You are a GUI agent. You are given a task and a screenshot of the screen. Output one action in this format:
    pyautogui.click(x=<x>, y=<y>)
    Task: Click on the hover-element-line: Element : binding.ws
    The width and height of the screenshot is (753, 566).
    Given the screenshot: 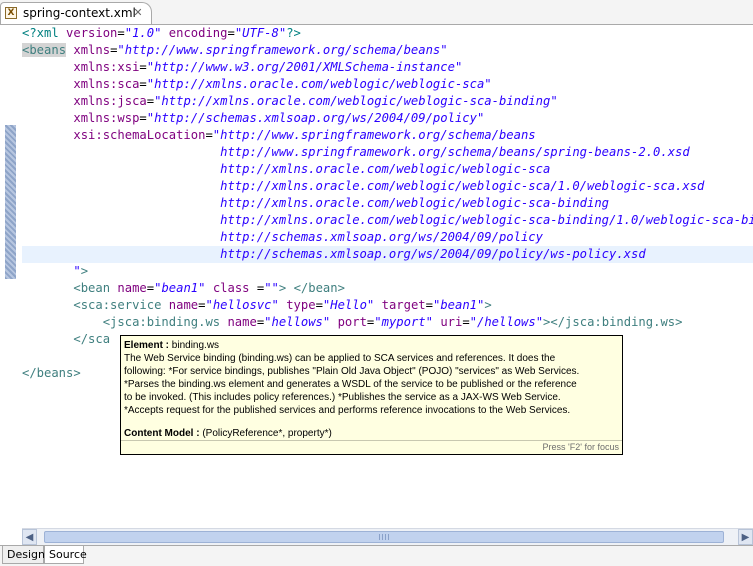 What is the action you would take?
    pyautogui.click(x=371, y=345)
    